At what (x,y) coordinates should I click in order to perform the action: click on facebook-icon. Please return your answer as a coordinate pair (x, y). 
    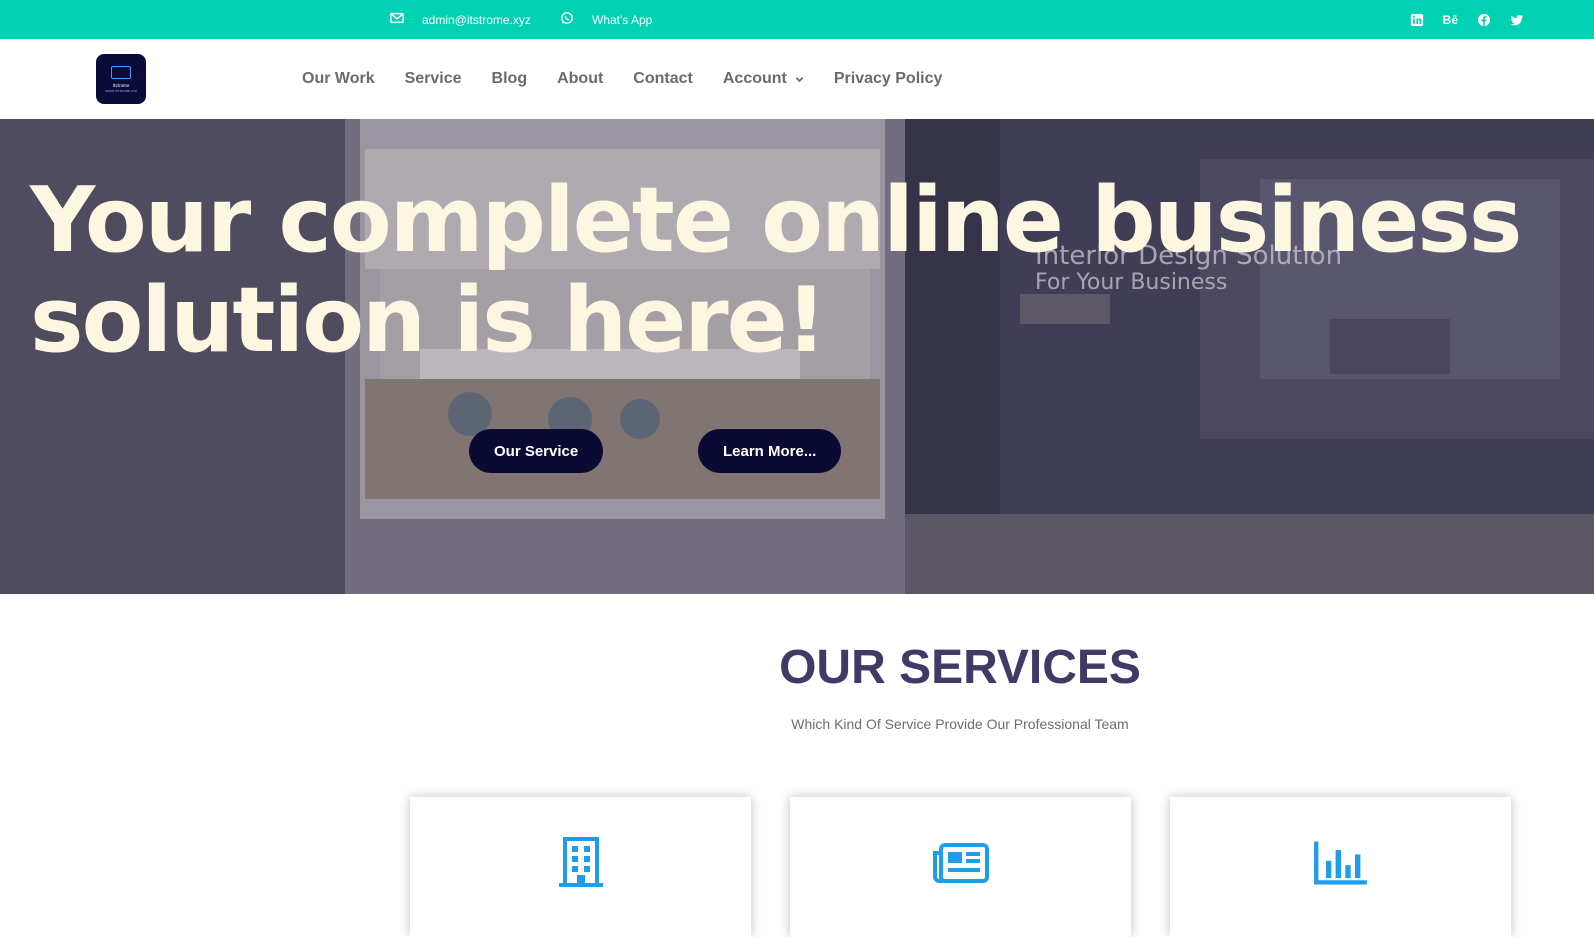
    Looking at the image, I should click on (1484, 20).